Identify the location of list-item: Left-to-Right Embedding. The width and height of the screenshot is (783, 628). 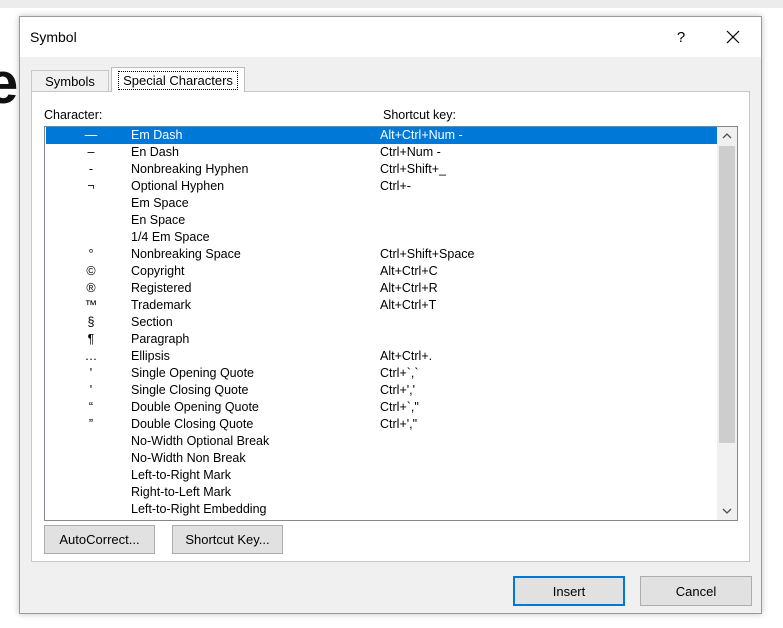
(381, 509).